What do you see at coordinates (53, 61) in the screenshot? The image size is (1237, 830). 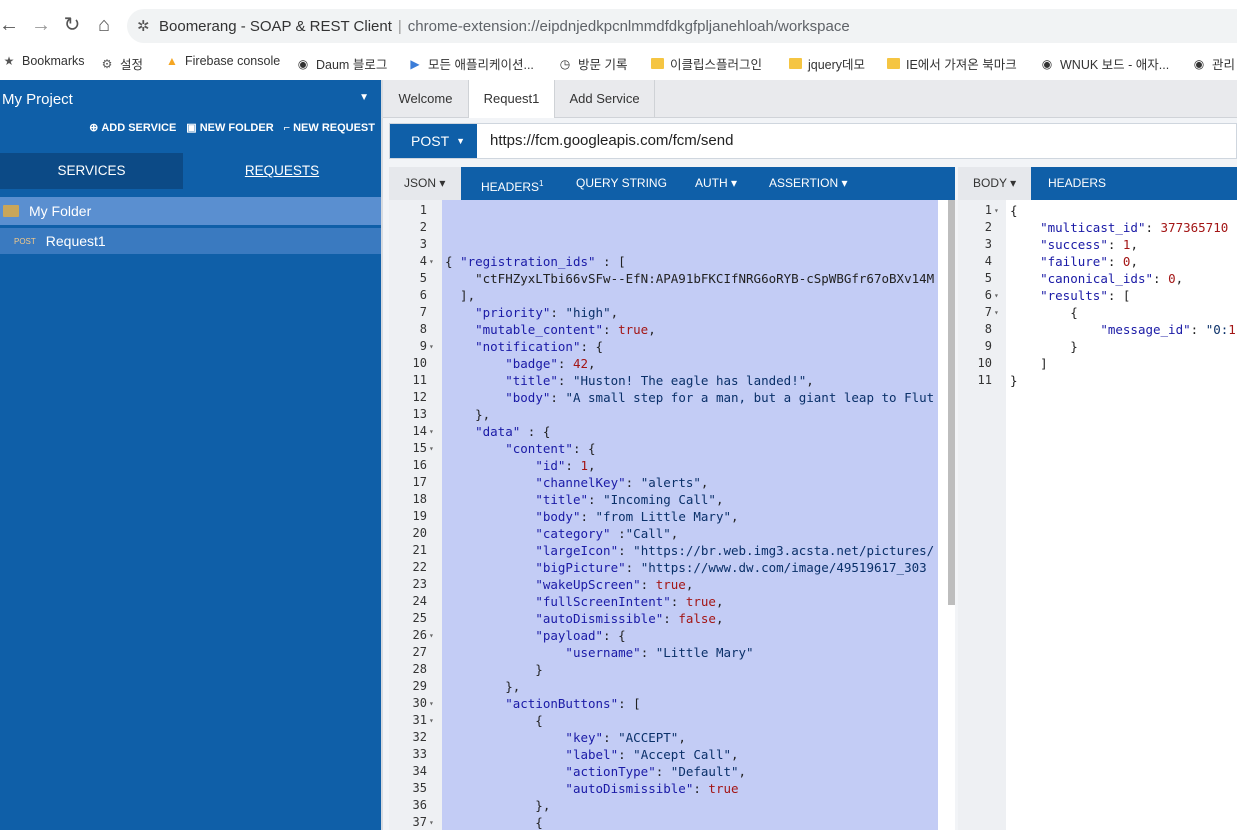 I see `bookmark-label: Bookmarks` at bounding box center [53, 61].